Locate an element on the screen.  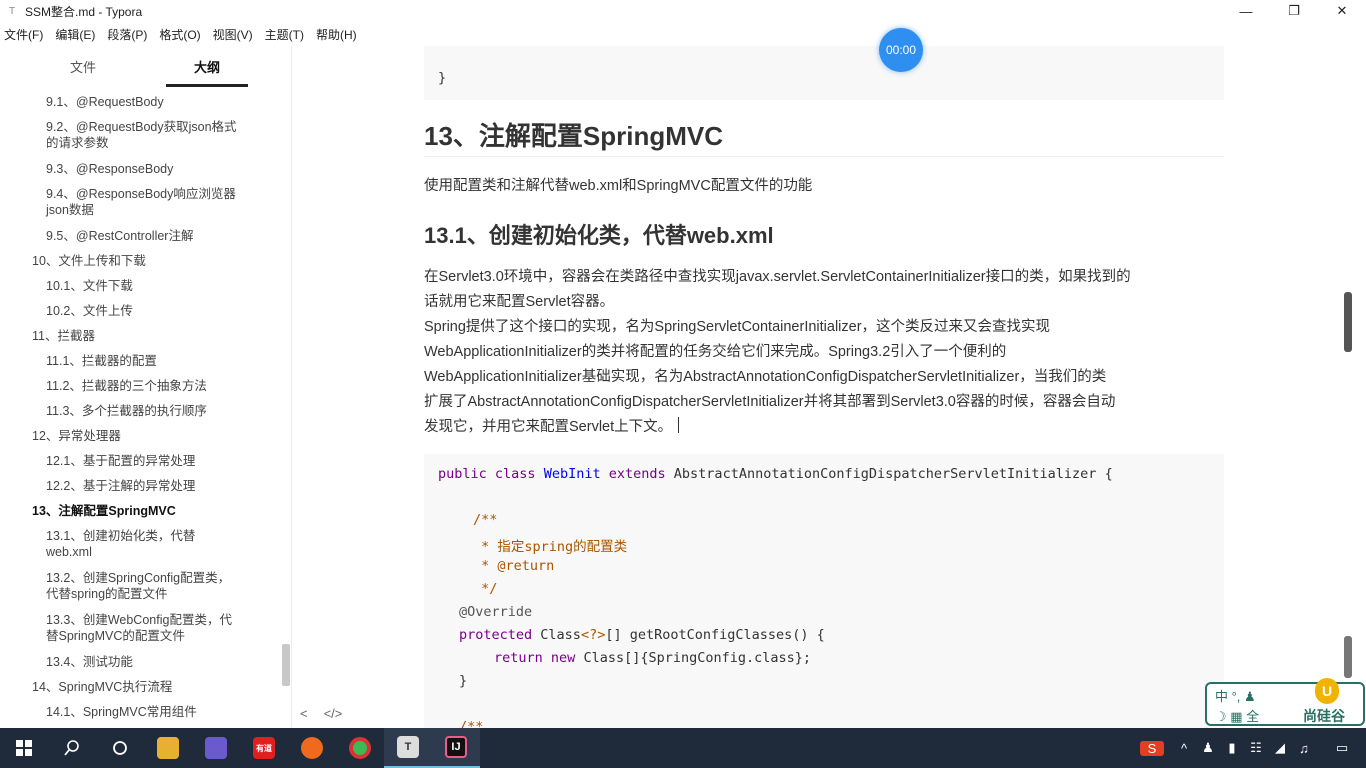
volume-icon: ♫ is located at coordinates (1304, 748).